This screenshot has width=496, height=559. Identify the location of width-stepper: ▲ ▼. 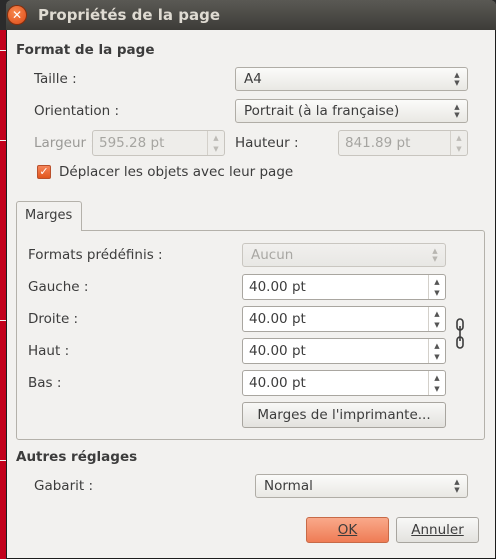
(215, 143).